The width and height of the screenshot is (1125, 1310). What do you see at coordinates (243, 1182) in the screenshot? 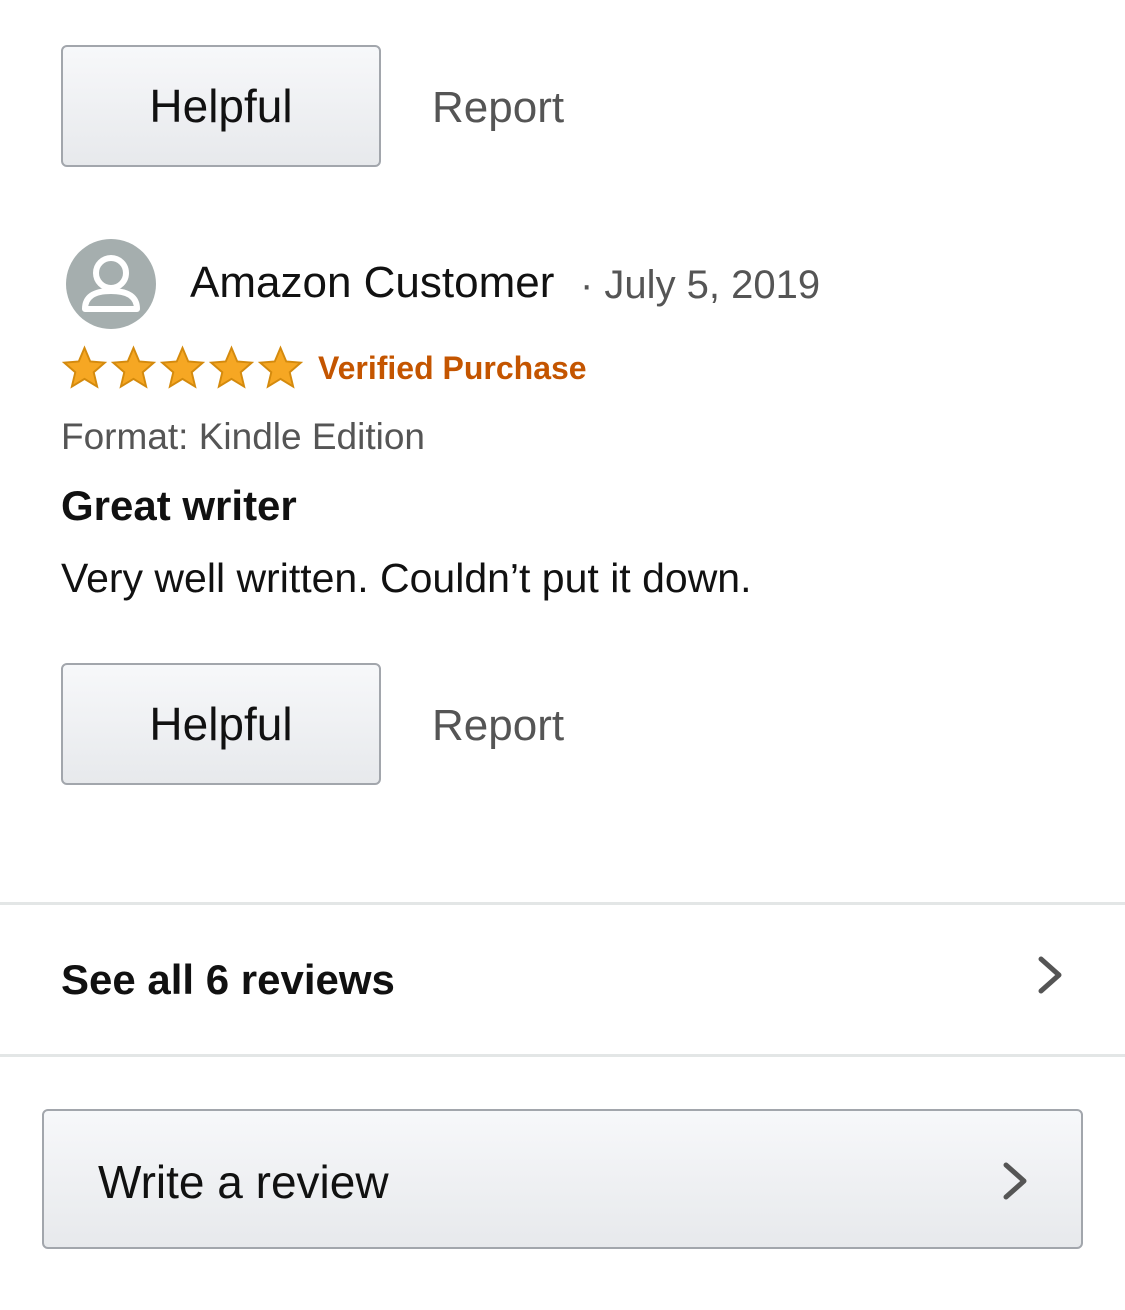
I see `write-review-label: Write a review` at bounding box center [243, 1182].